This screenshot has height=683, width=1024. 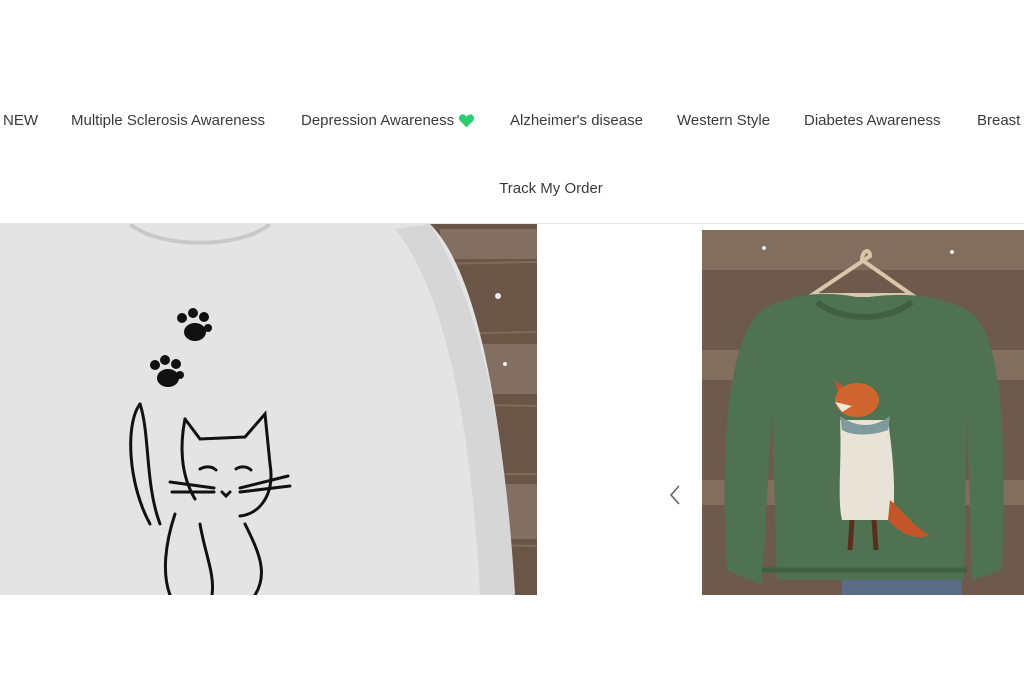 I want to click on nav-item-alzheimers: Alzheimer's disease, so click(x=576, y=120).